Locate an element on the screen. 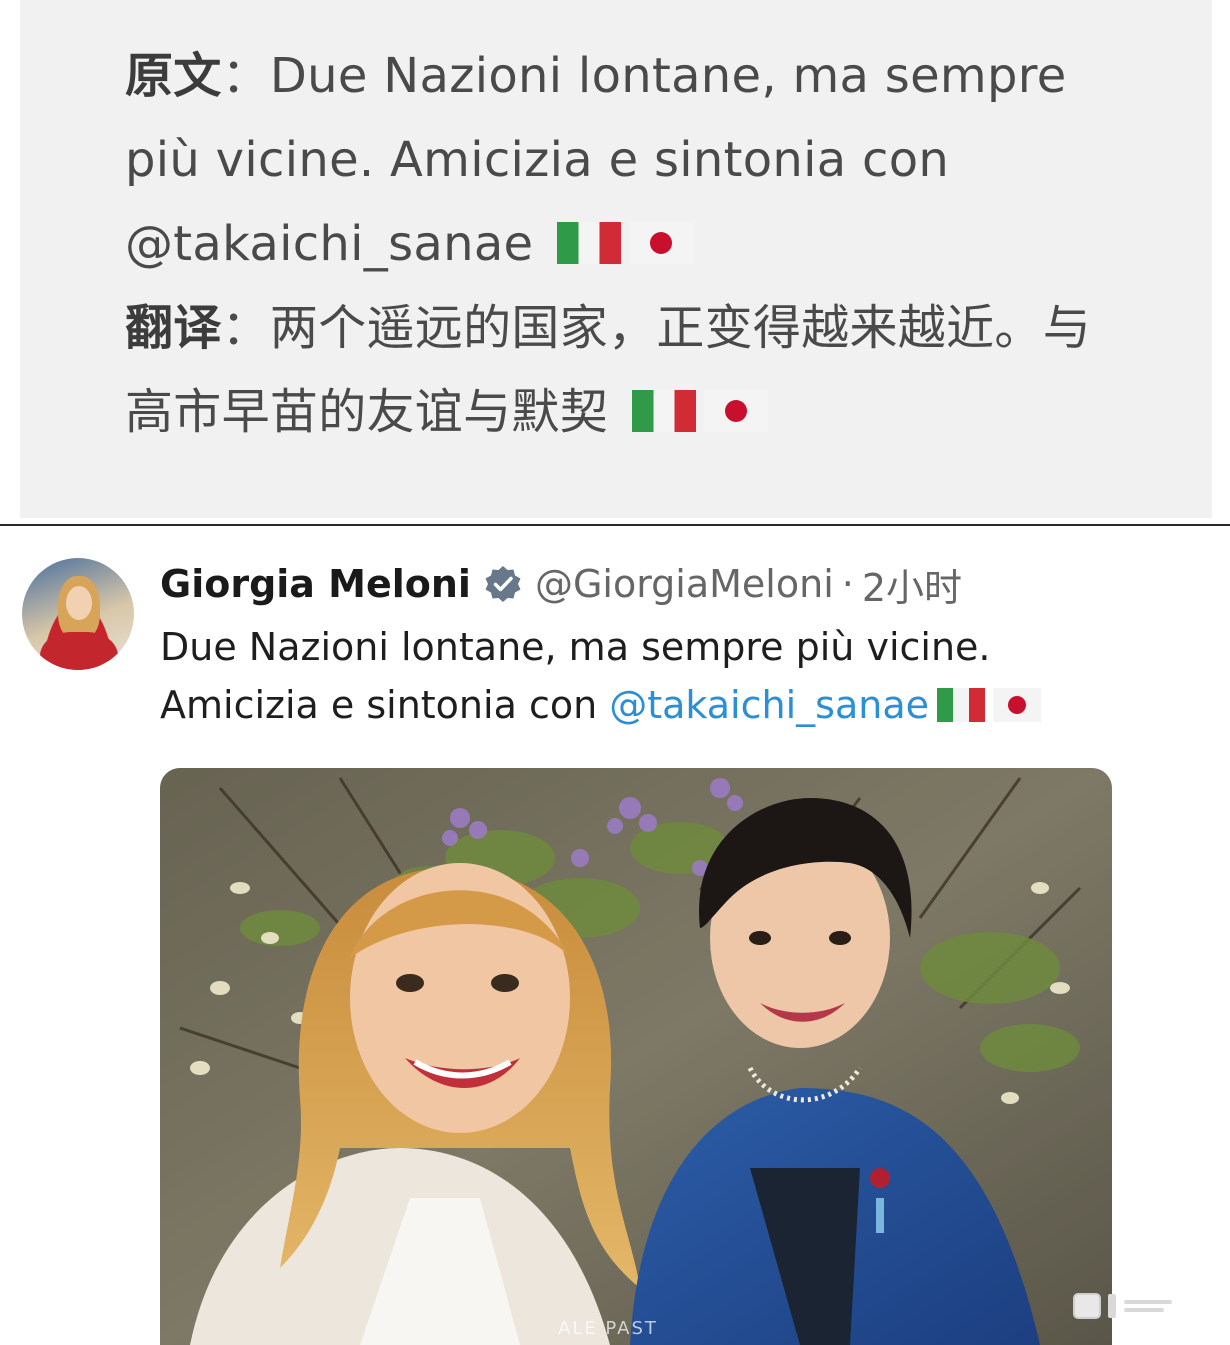  original-label: 原文 is located at coordinates (173, 76).